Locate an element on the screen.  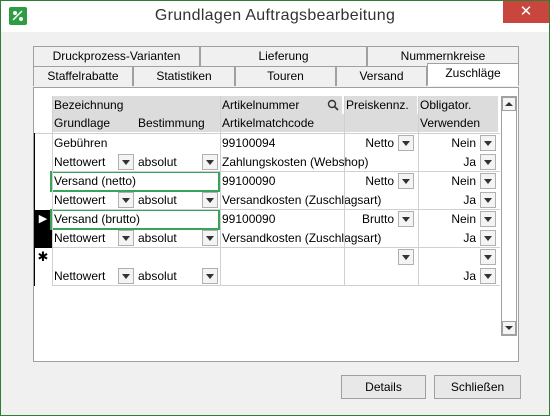
new-record-bestimmung-dropdown is located at coordinates (210, 276).